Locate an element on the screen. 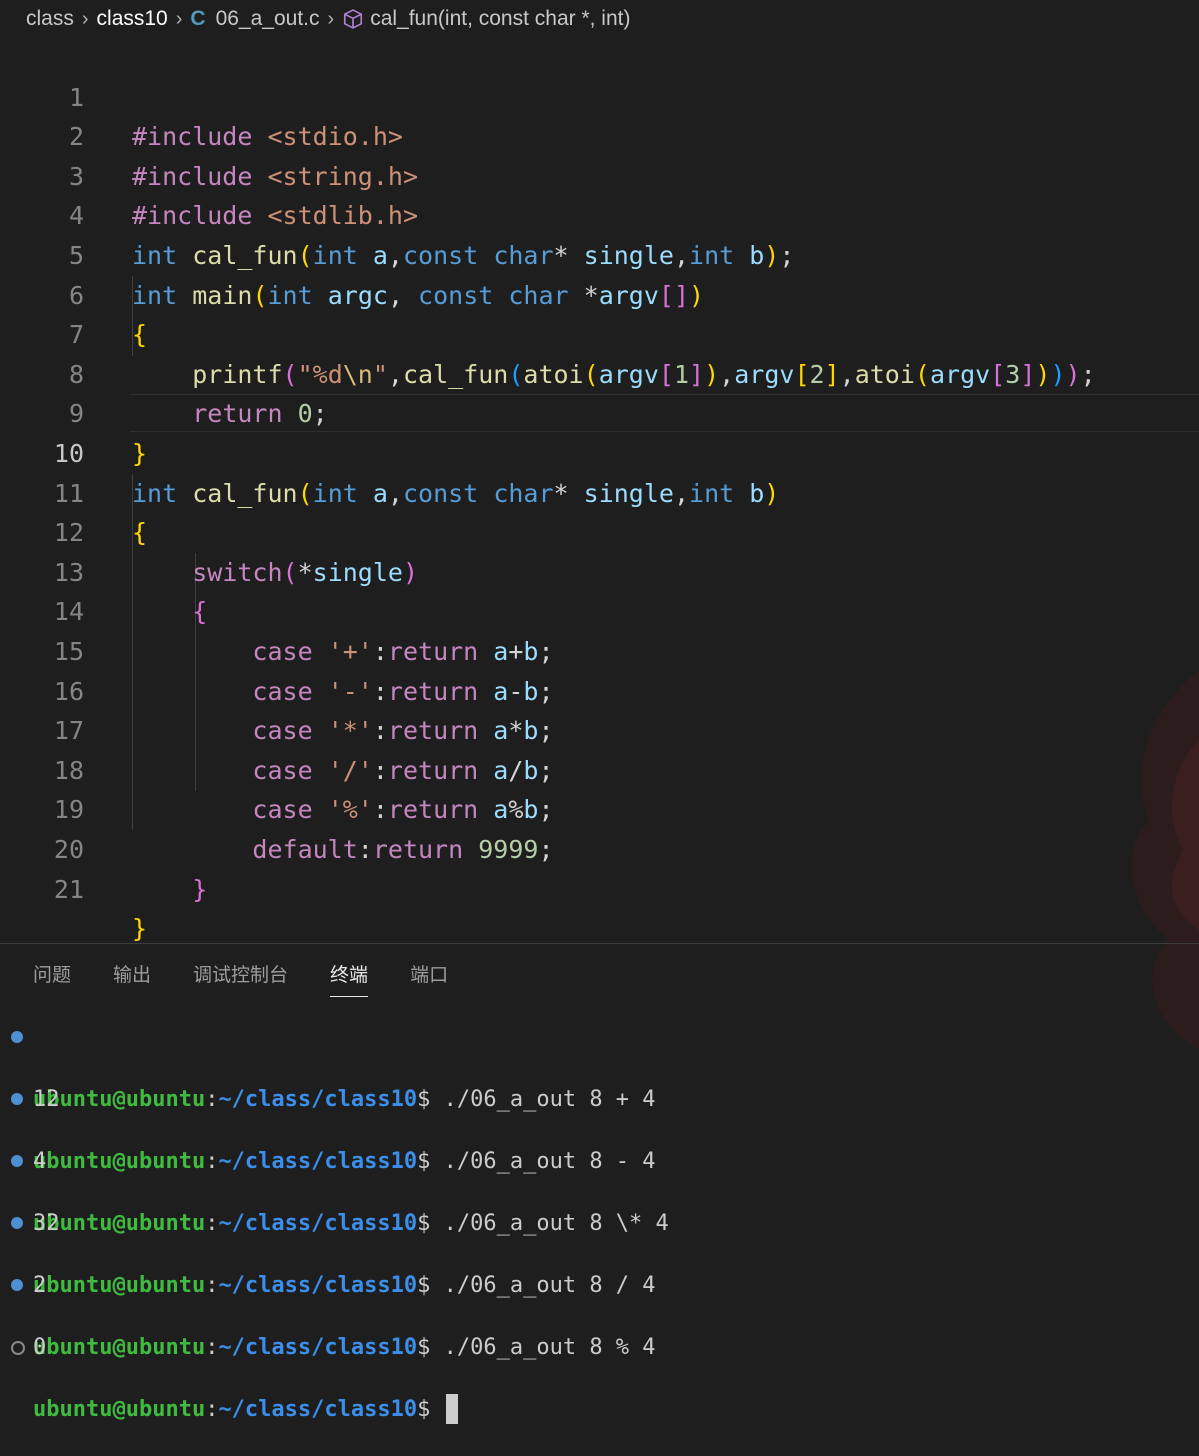  panel-tabs: 问题 输出 调试控制台 终端 端口 is located at coordinates (245, 973).